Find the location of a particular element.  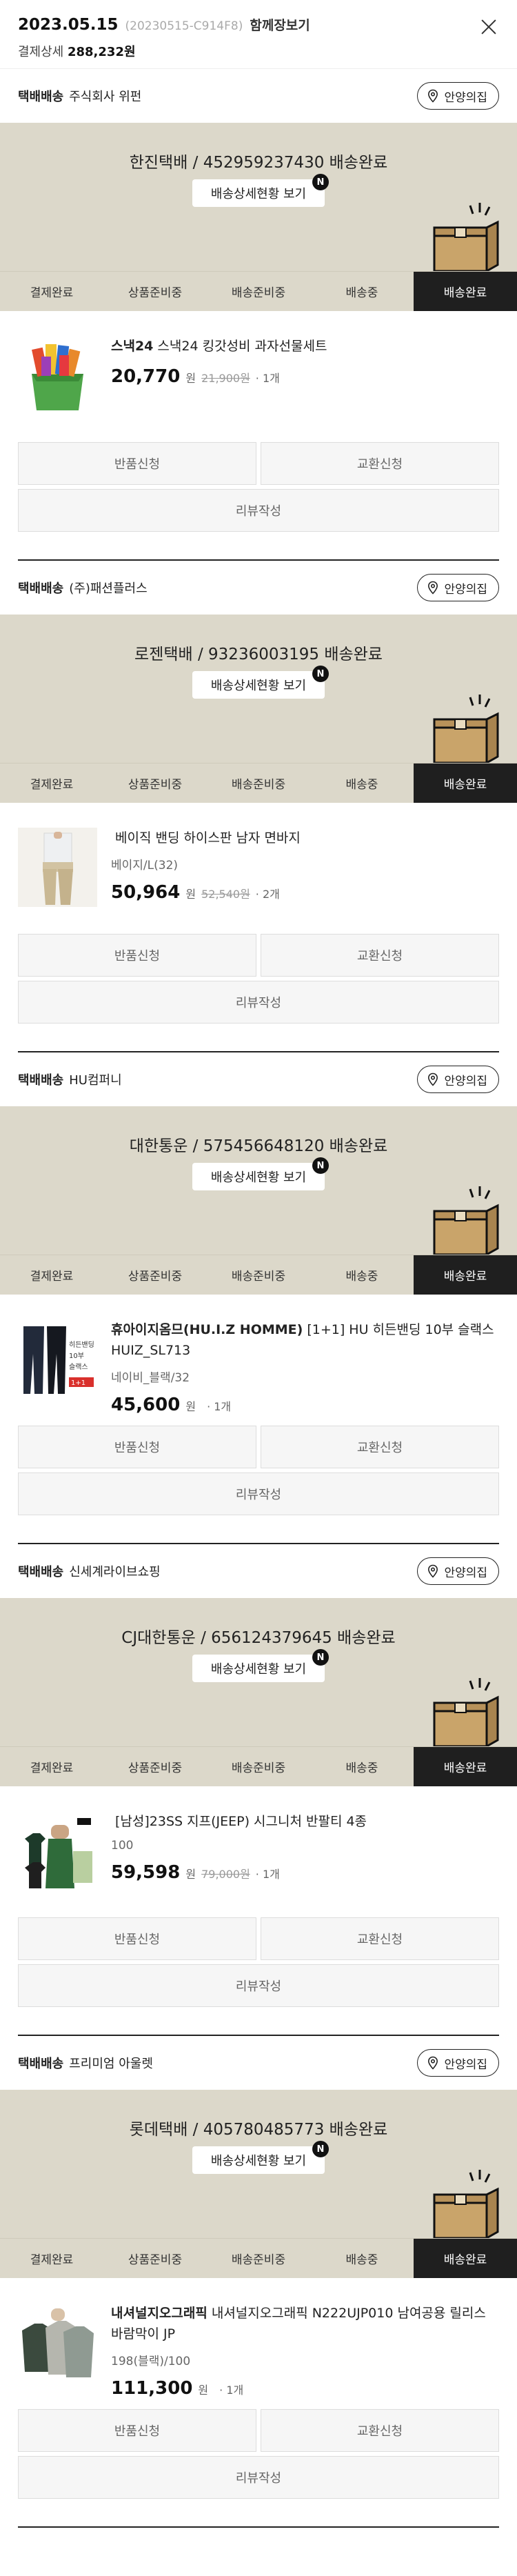

product-name: 베이직 밴딩 하이스판 남자 면바지 is located at coordinates (305, 838).